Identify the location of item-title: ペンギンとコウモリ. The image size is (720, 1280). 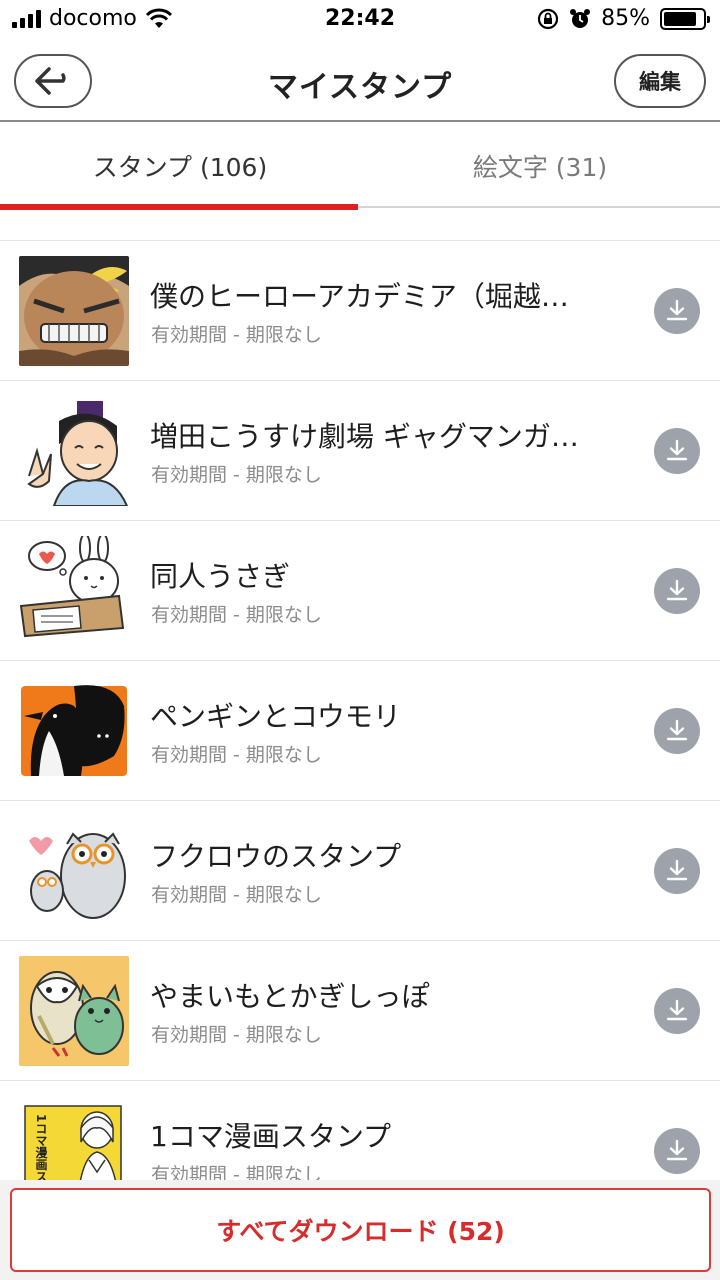
(275, 716).